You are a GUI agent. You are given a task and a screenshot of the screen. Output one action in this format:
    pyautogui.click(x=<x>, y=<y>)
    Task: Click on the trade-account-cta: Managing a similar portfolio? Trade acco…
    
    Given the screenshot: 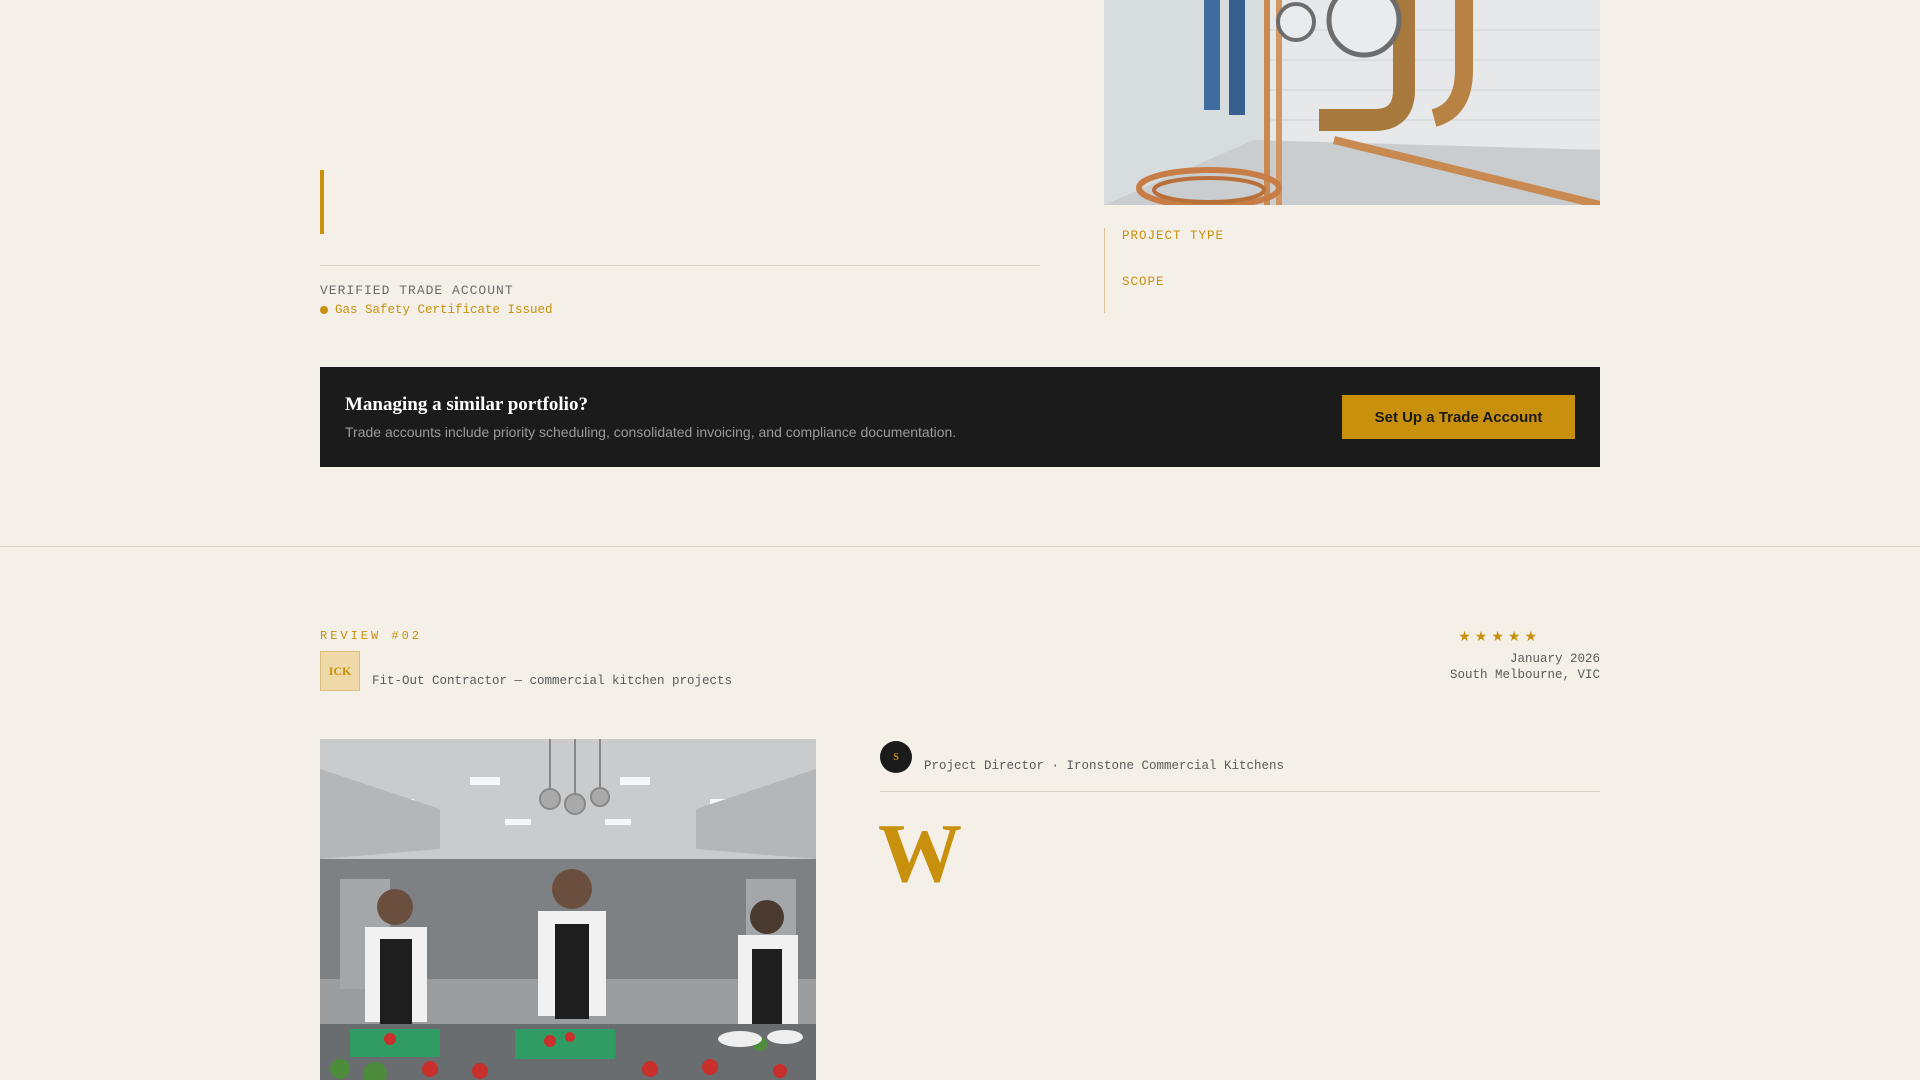 What is the action you would take?
    pyautogui.click(x=960, y=417)
    